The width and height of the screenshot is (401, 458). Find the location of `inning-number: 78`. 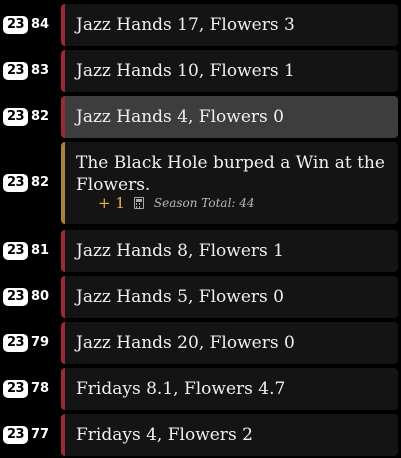

inning-number: 78 is located at coordinates (40, 388).